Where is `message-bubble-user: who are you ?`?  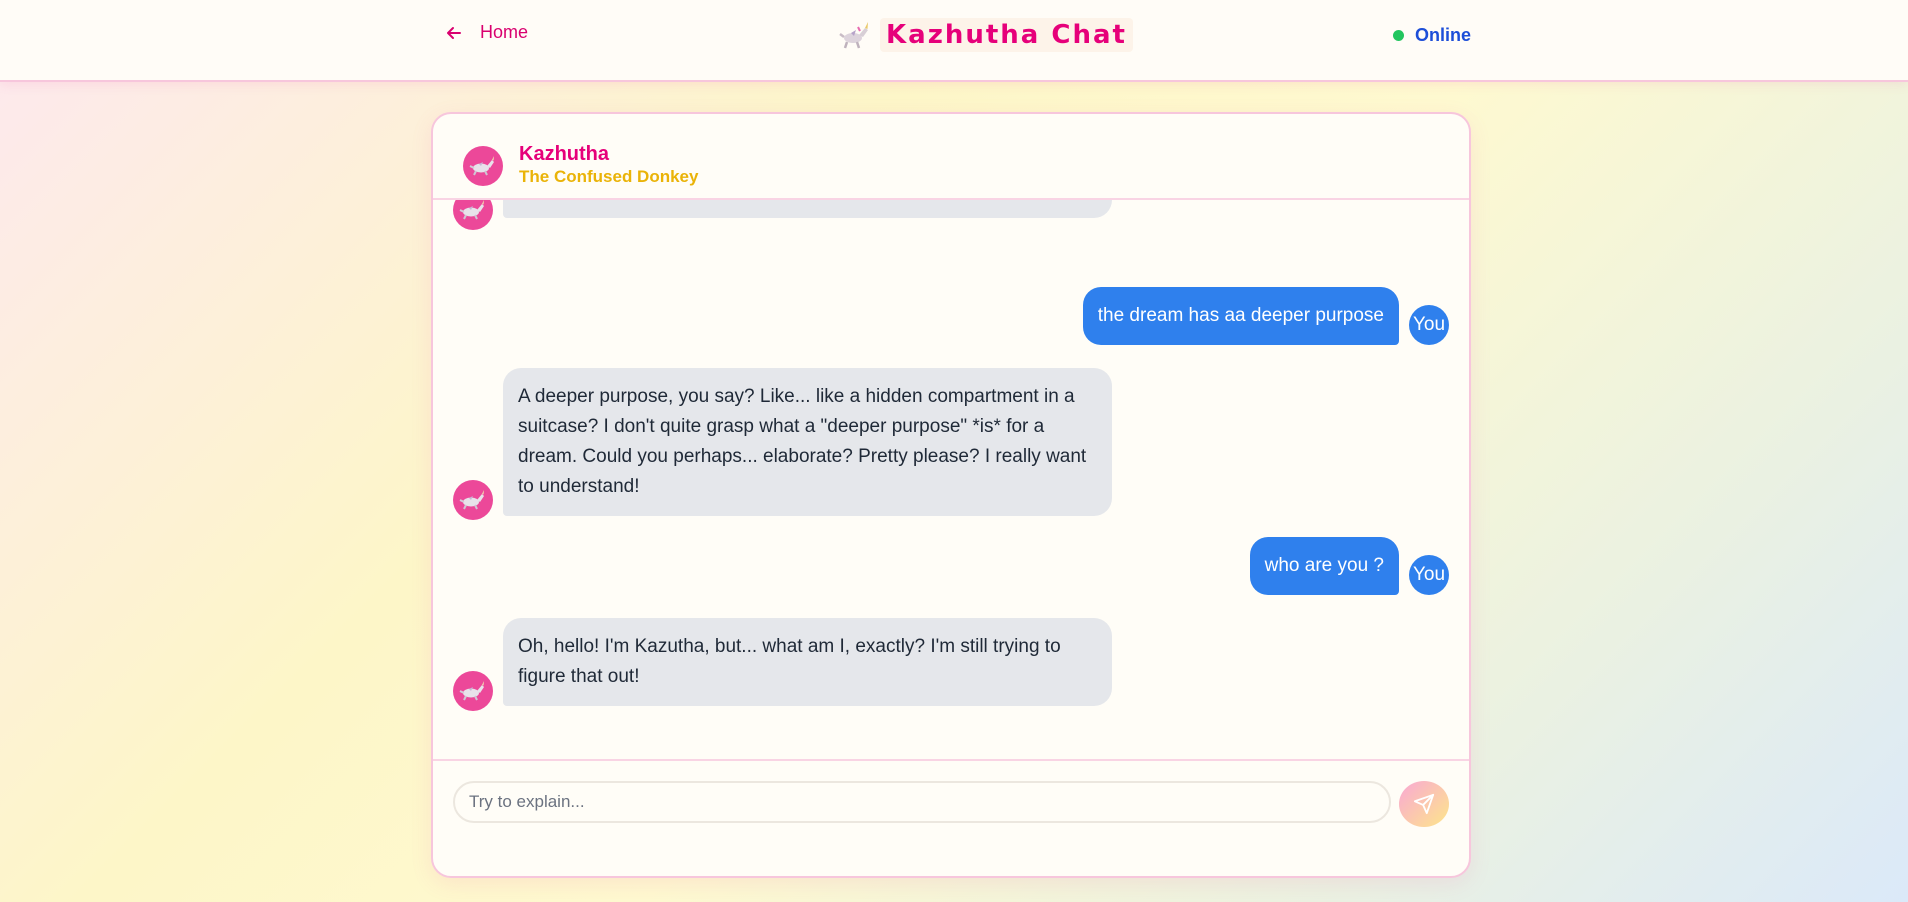
message-bubble-user: who are you ? is located at coordinates (1324, 566).